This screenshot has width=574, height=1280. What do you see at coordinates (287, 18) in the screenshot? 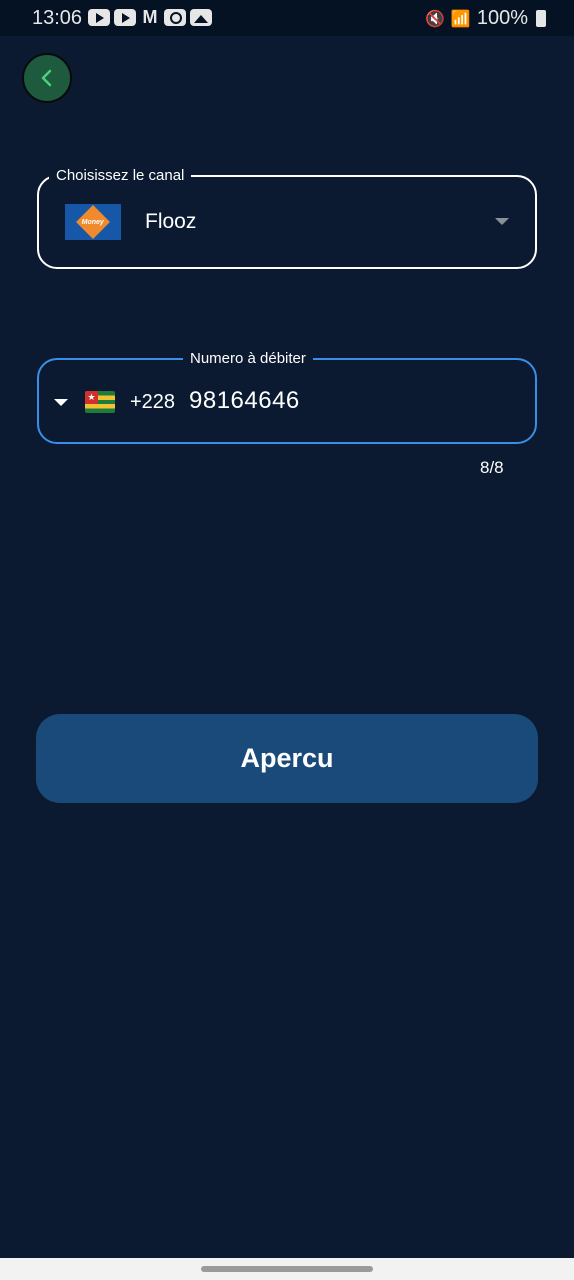
I see `status-bar: 13:06 M 🔇 📶 100%` at bounding box center [287, 18].